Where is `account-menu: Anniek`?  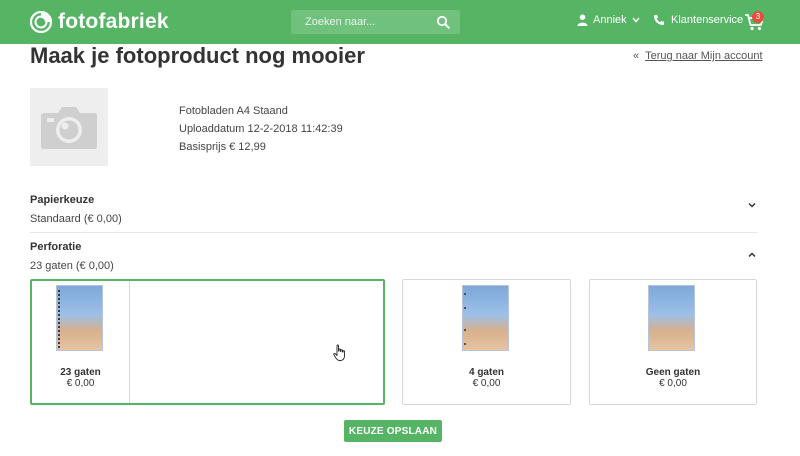
account-menu: Anniek is located at coordinates (608, 20).